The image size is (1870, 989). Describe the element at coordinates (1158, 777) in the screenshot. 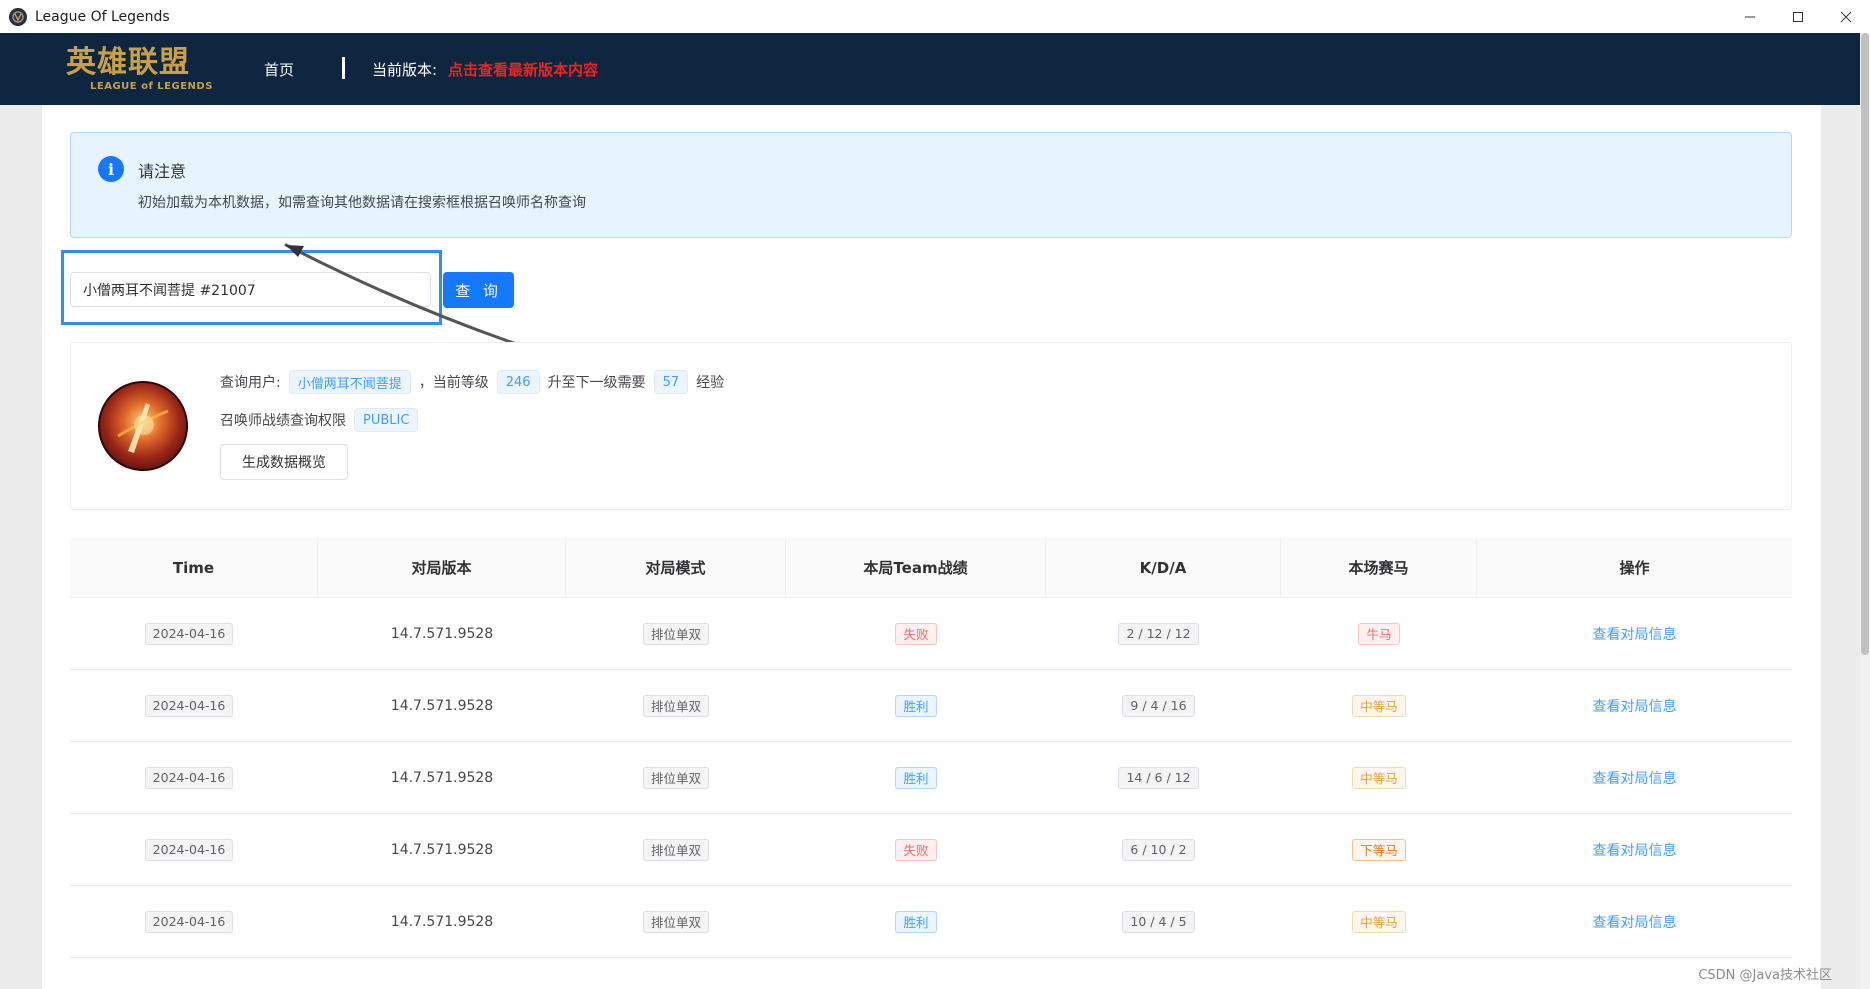

I see `match-kda: 14 / 6 / 12` at that location.